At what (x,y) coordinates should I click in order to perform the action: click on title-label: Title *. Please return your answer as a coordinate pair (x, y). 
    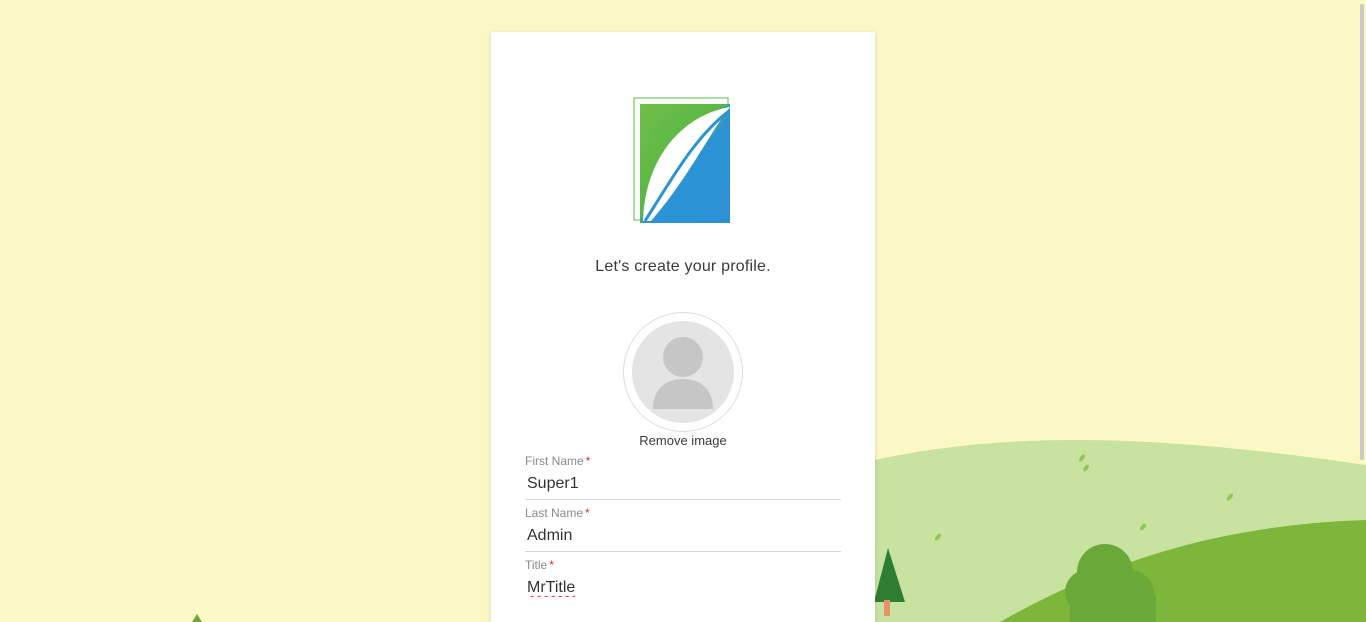
    Looking at the image, I should click on (539, 565).